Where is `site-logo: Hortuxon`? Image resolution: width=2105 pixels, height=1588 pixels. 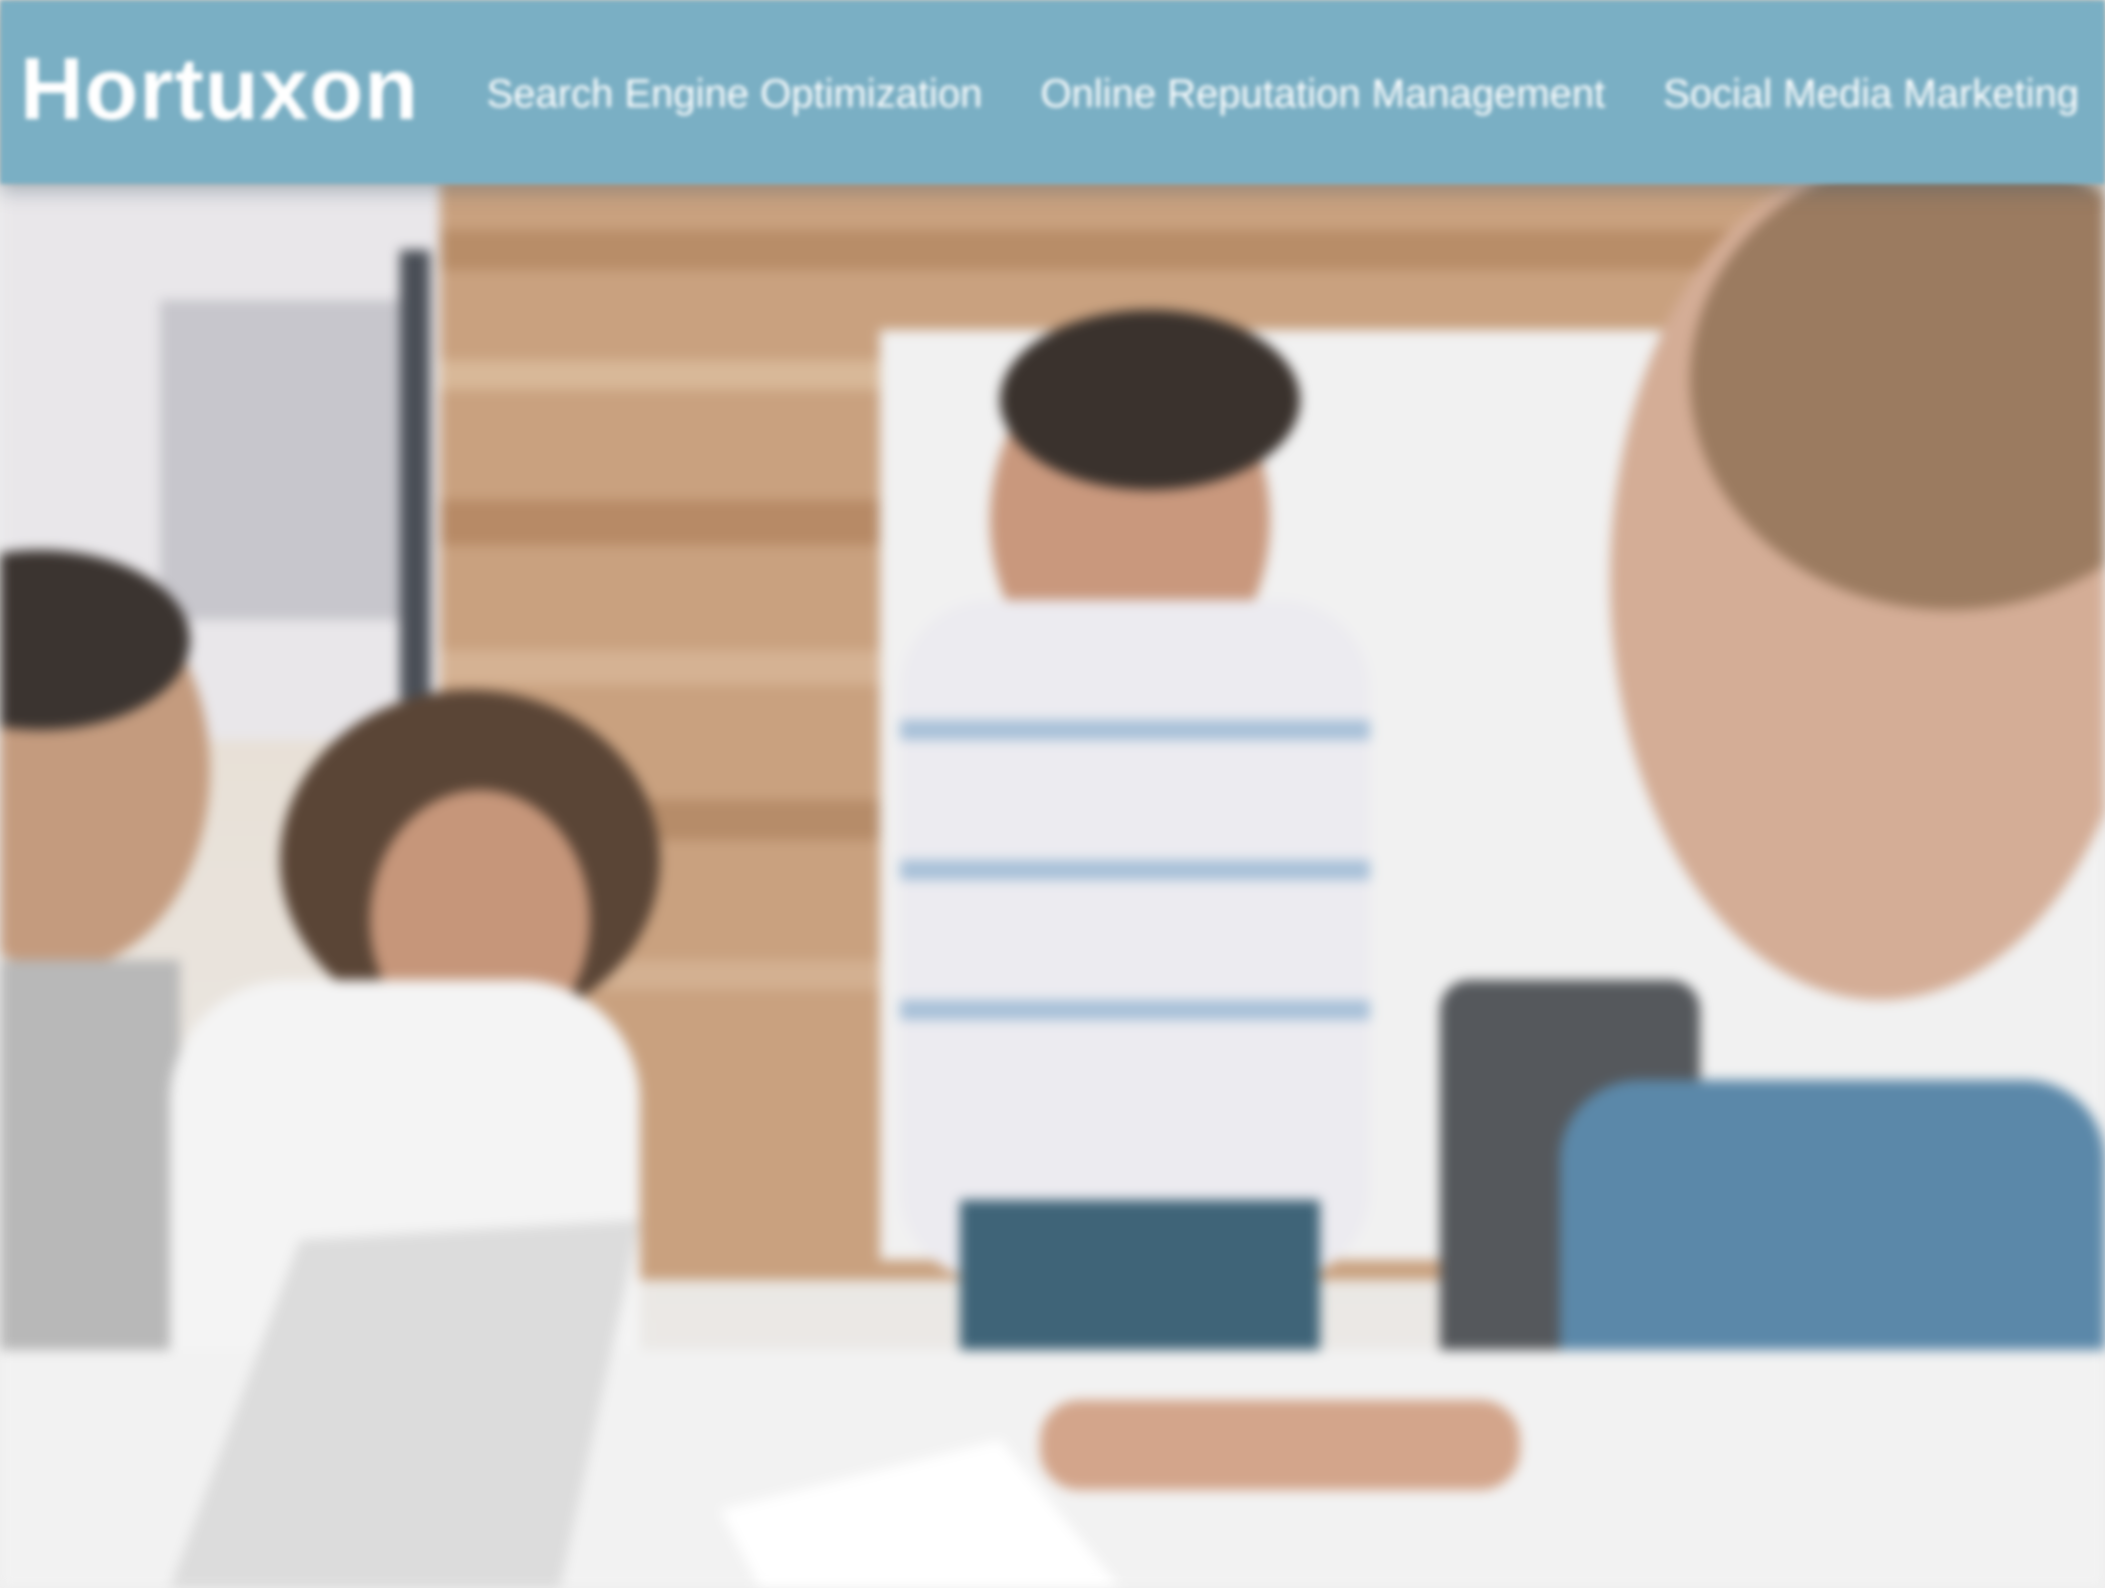
site-logo: Hortuxon is located at coordinates (219, 89).